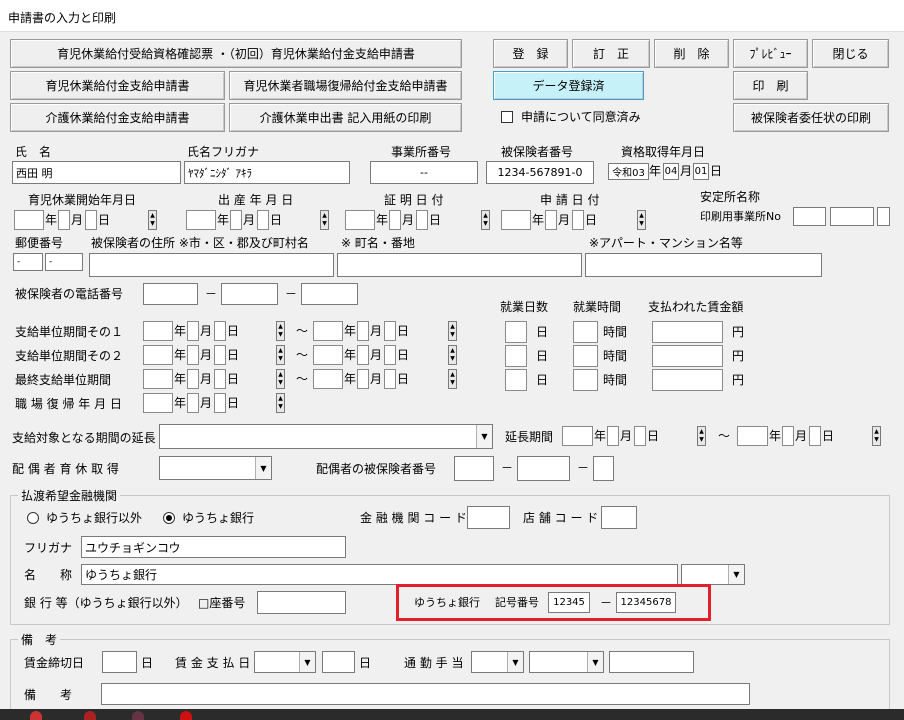  What do you see at coordinates (390, 355) in the screenshot?
I see `period2-to-day-input` at bounding box center [390, 355].